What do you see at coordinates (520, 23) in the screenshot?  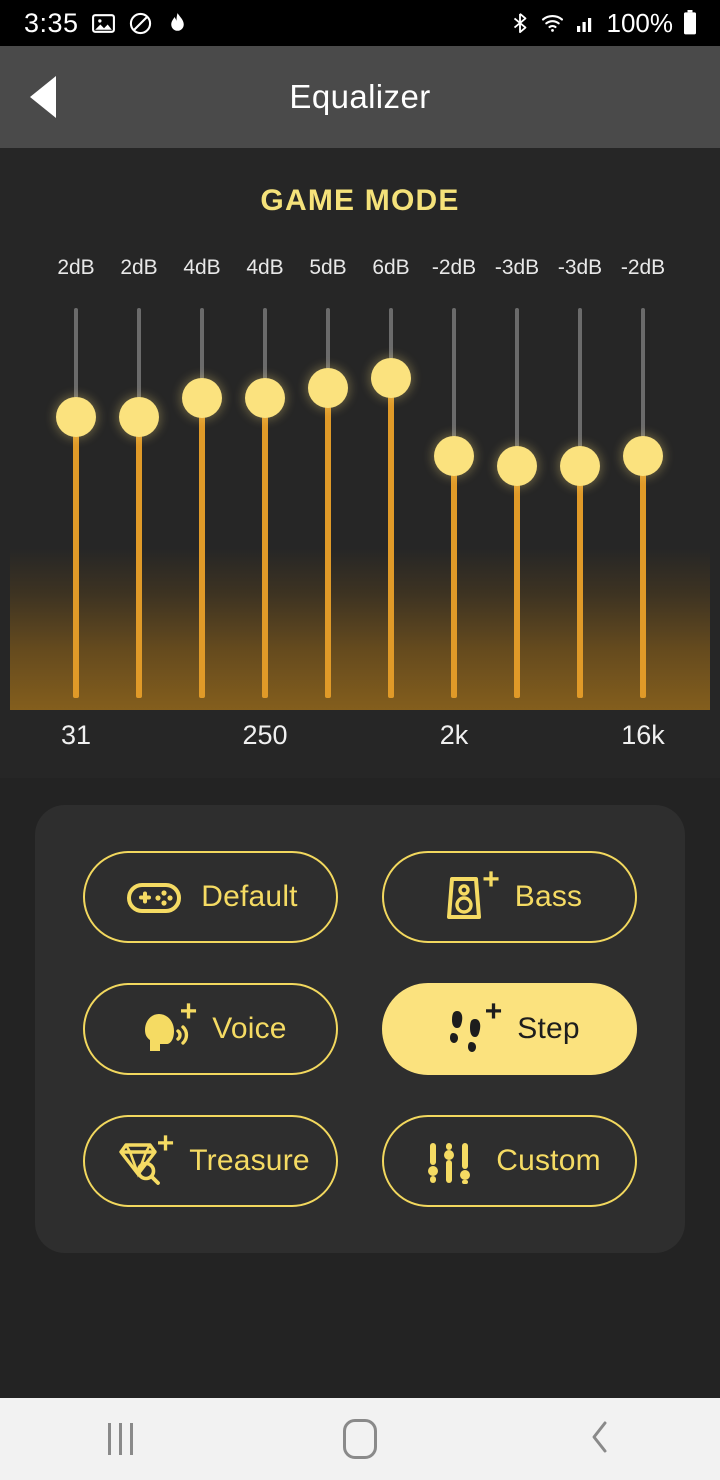 I see `bluetooth-icon` at bounding box center [520, 23].